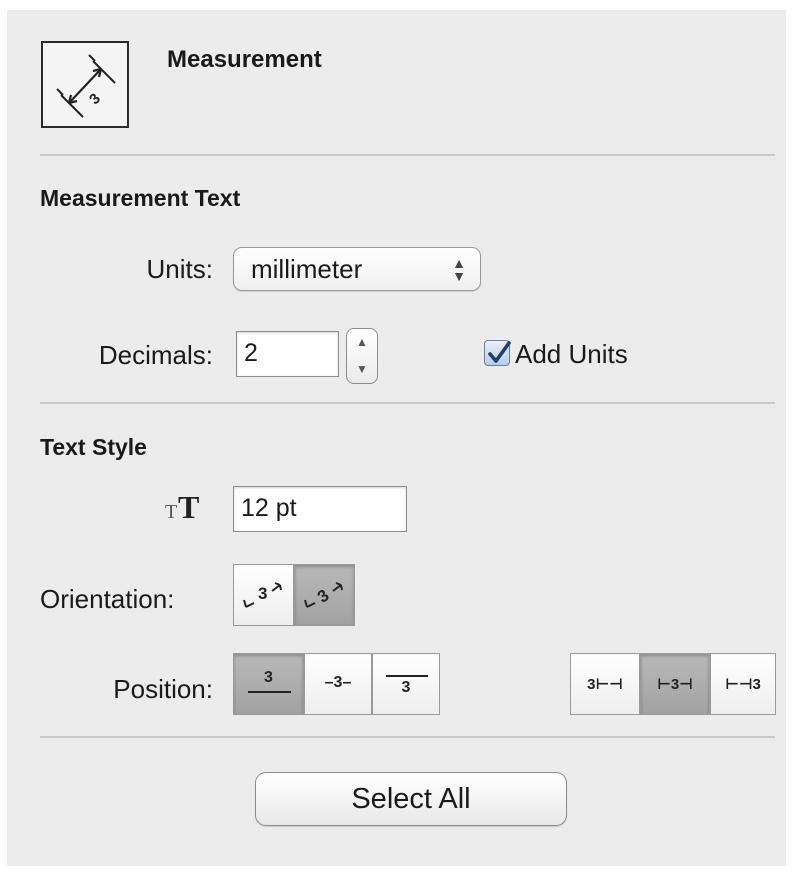 The image size is (793, 875). What do you see at coordinates (163, 689) in the screenshot?
I see `position-label: Position:` at bounding box center [163, 689].